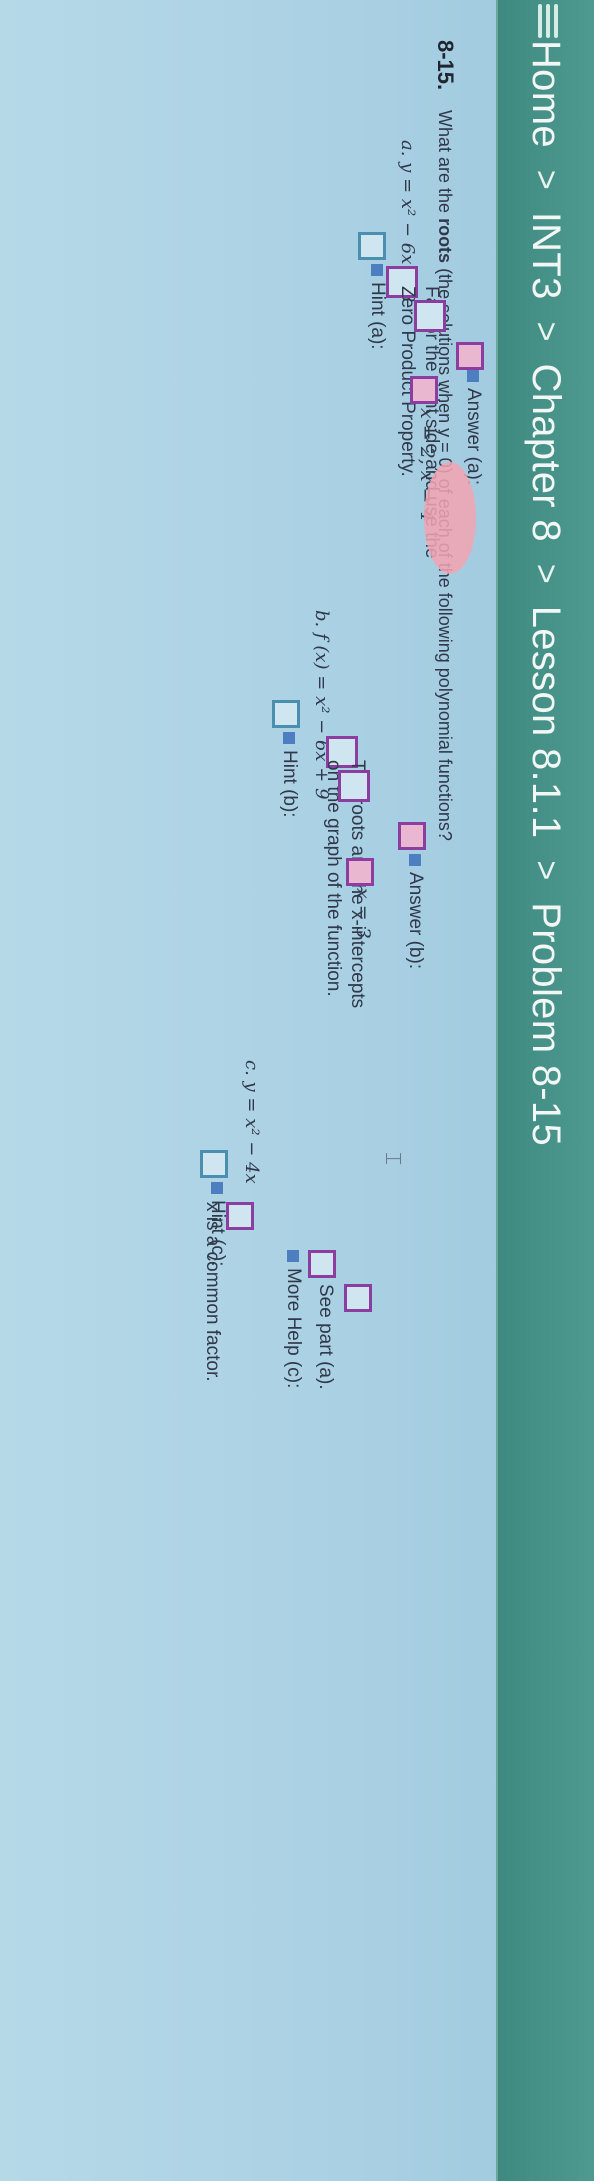 The width and height of the screenshot is (594, 2181). What do you see at coordinates (212, 1292) in the screenshot?
I see `hint-c-text: x is a common factor.` at bounding box center [212, 1292].